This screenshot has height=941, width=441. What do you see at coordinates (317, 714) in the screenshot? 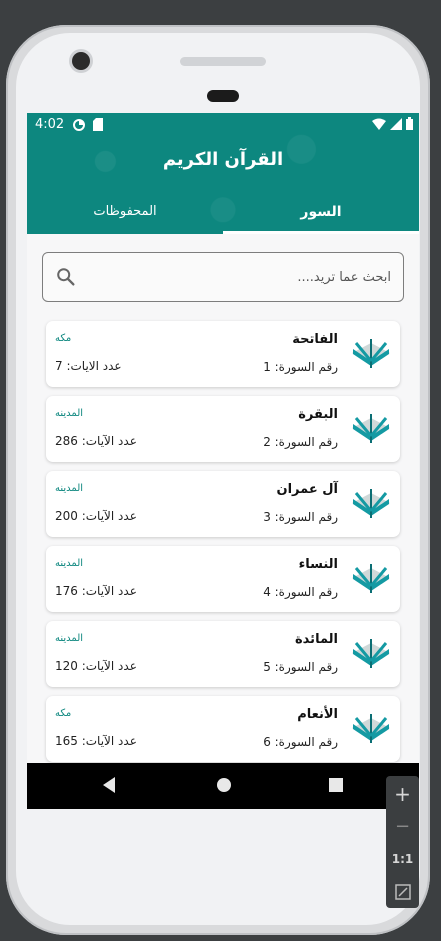
I see `surah-name: الأنعام` at bounding box center [317, 714].